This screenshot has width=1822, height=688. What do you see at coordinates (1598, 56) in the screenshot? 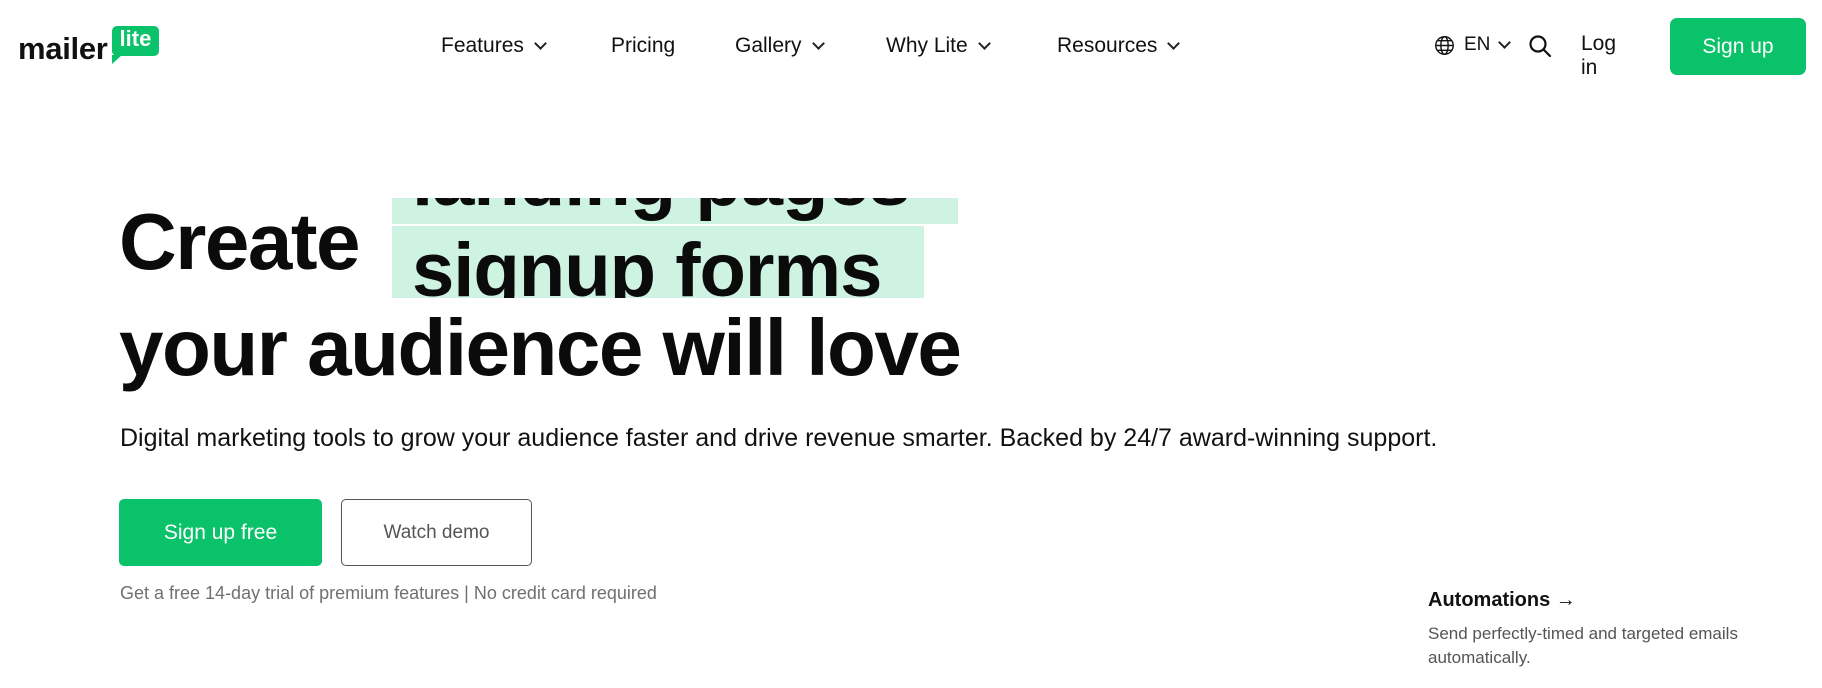
I see `login-link: Log in` at bounding box center [1598, 56].